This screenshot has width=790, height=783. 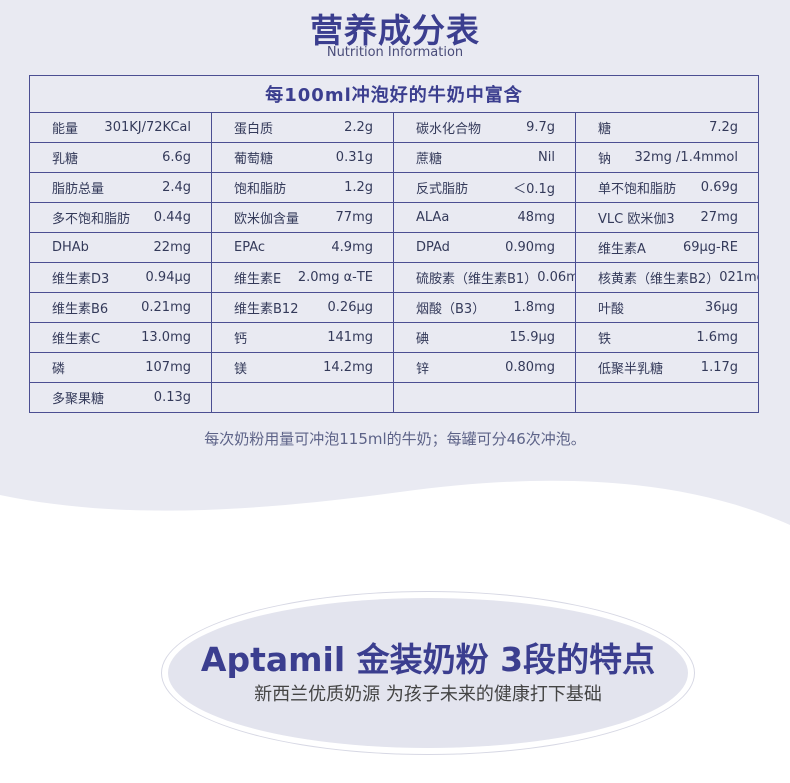 I want to click on nutrient-value: 0.94μg, so click(x=168, y=277).